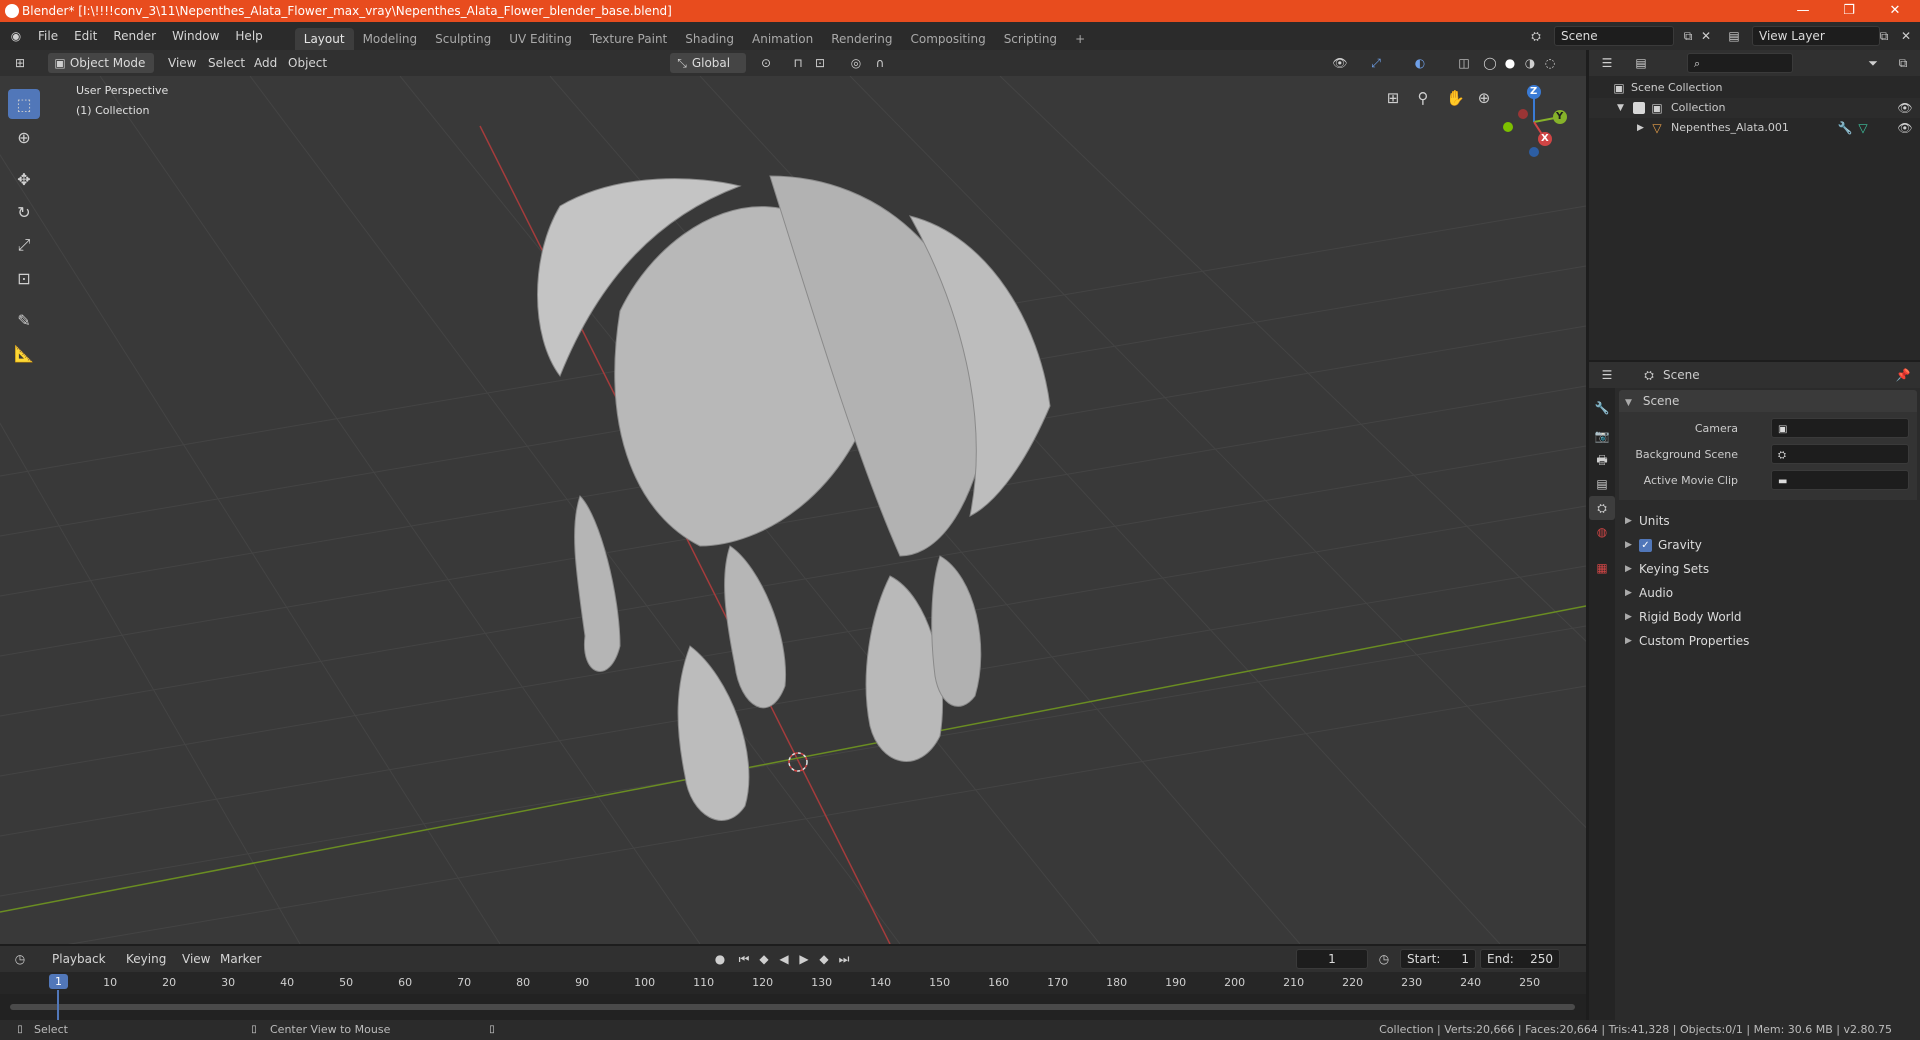  I want to click on tool-tab-icon: 🔧, so click(1602, 408).